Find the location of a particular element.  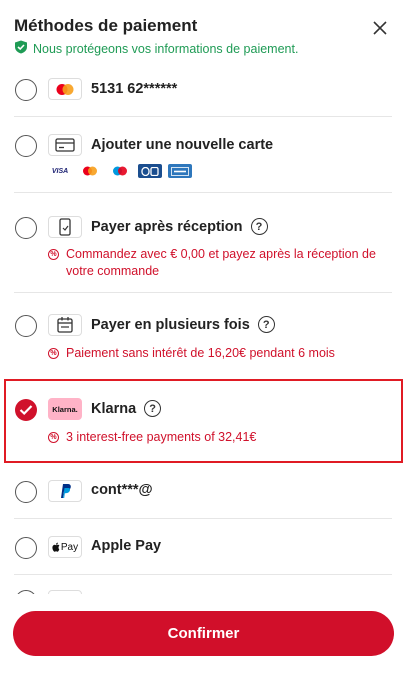

delivery-pay-icon is located at coordinates (65, 227).